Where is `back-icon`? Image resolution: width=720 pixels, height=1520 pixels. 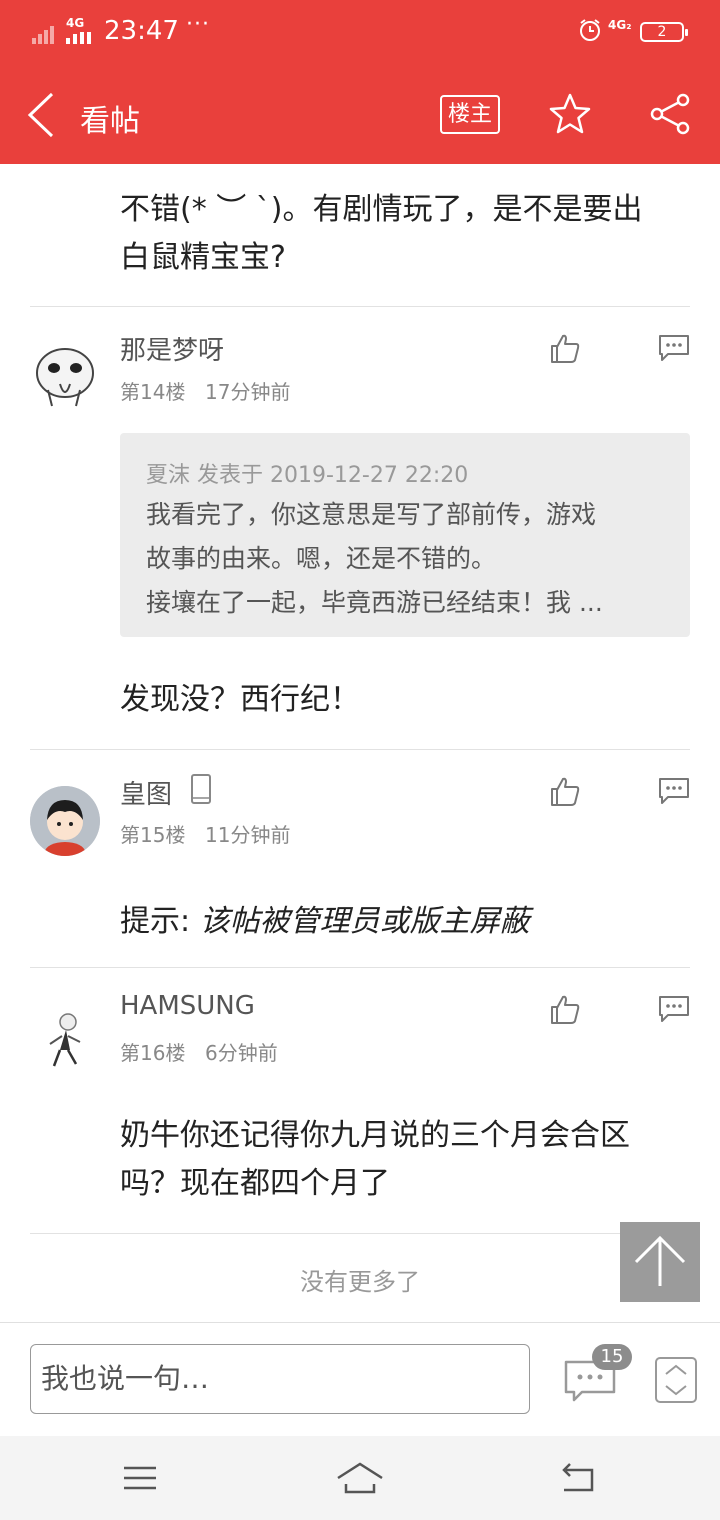 back-icon is located at coordinates (42, 115).